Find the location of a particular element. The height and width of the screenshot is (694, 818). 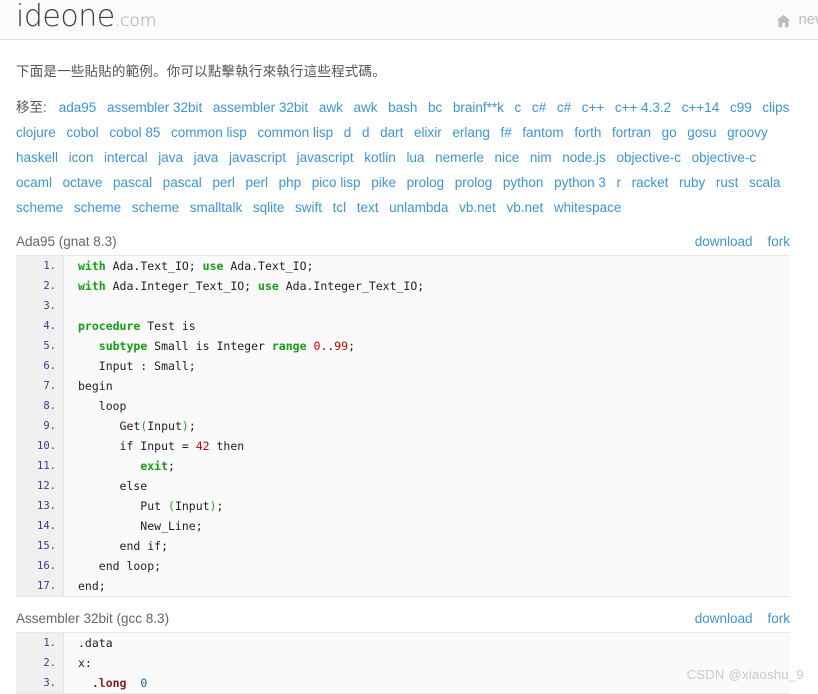

language-link: scala is located at coordinates (765, 182).